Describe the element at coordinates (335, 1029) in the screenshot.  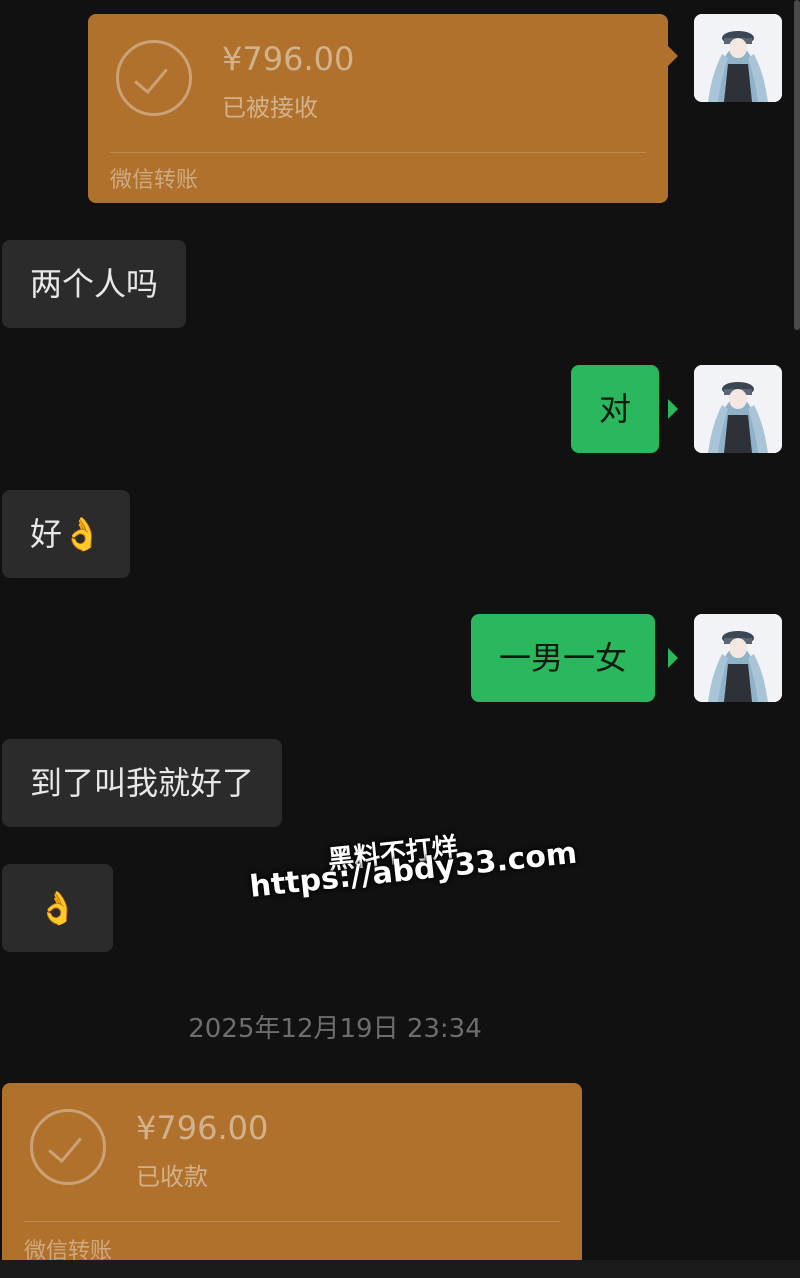
I see `message-timestamp: 2025年12月19日 23:34` at that location.